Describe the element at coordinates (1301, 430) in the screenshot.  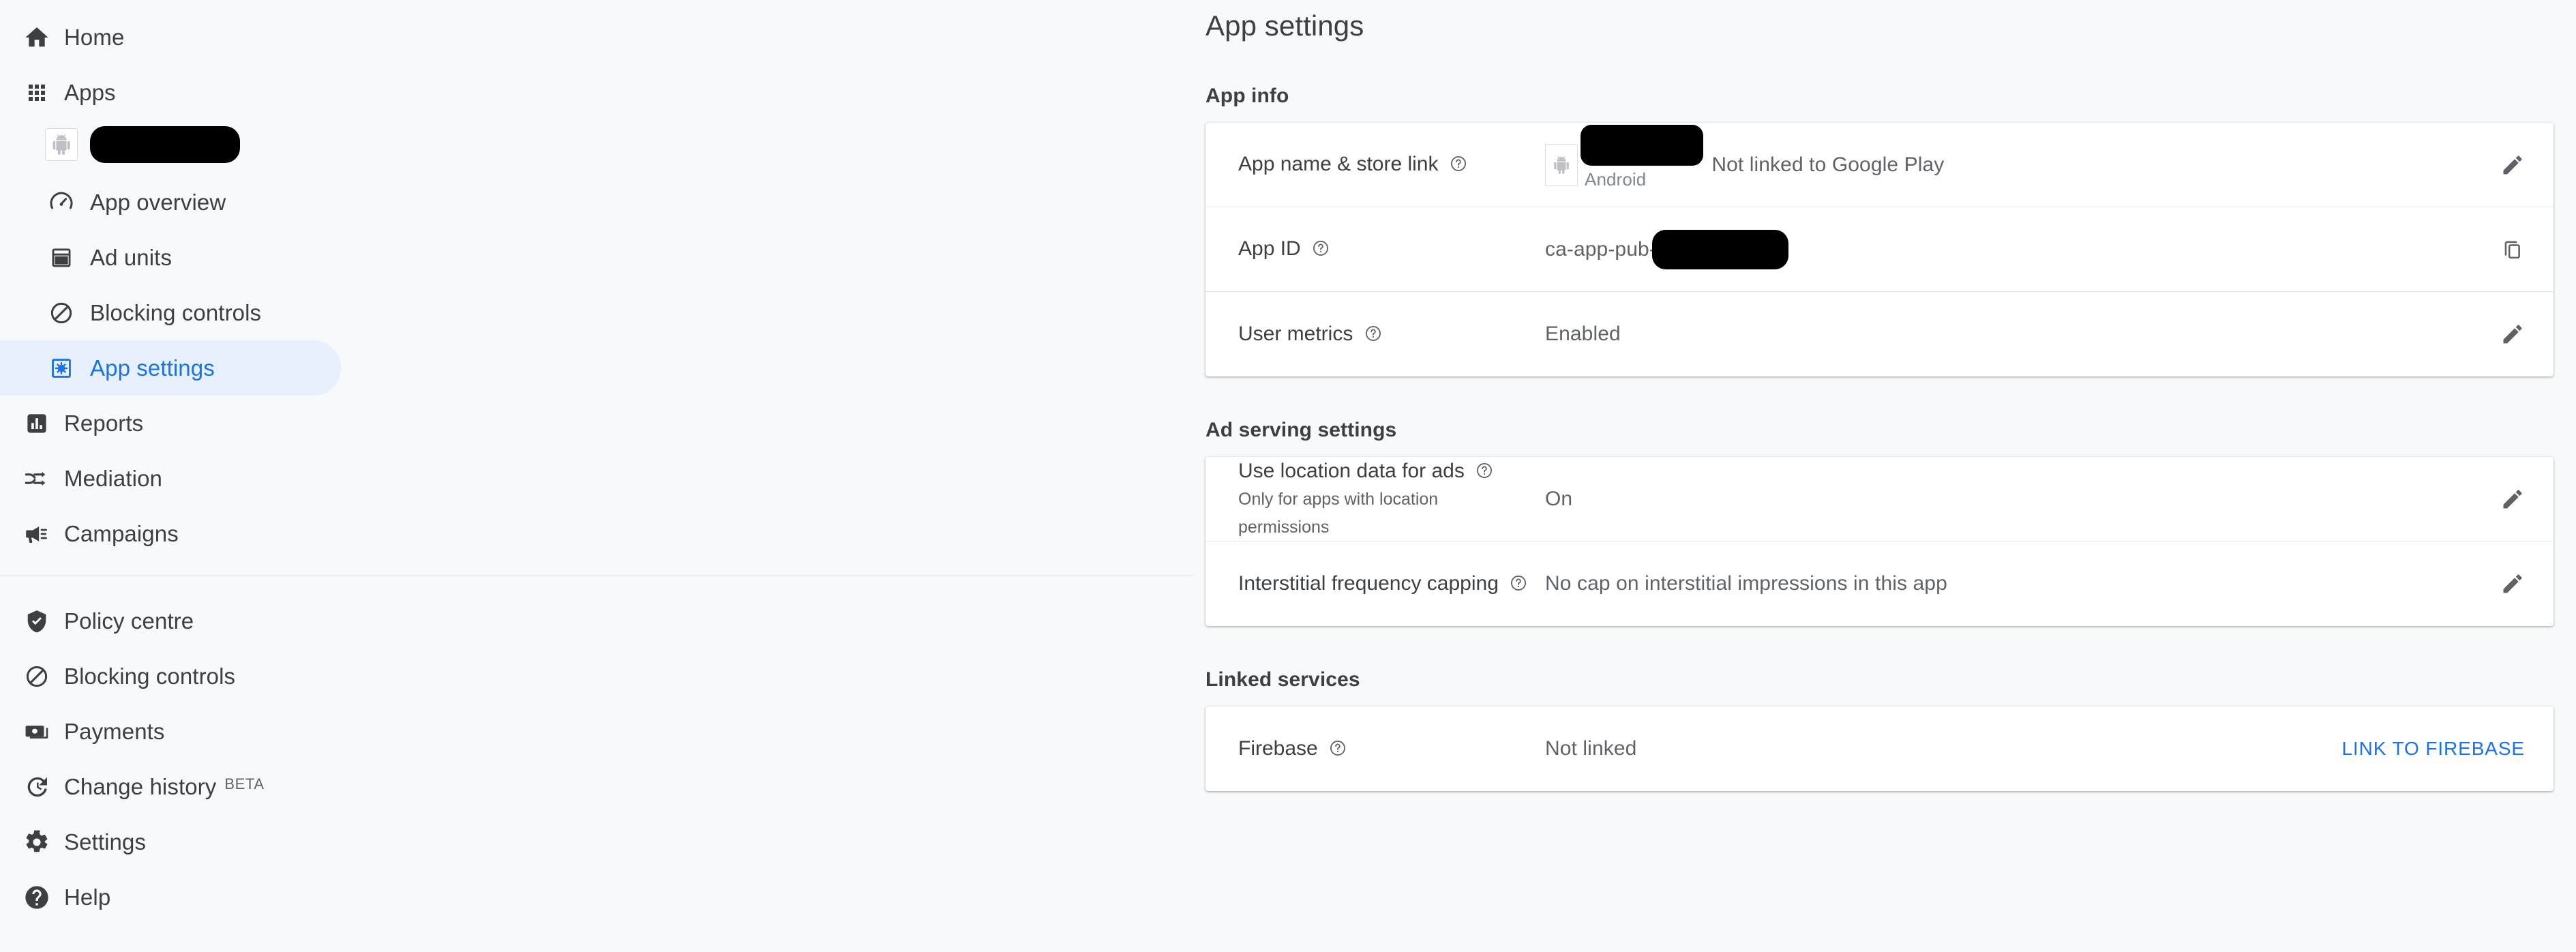
I see `section-heading-ad-serving: Ad serving settings` at that location.